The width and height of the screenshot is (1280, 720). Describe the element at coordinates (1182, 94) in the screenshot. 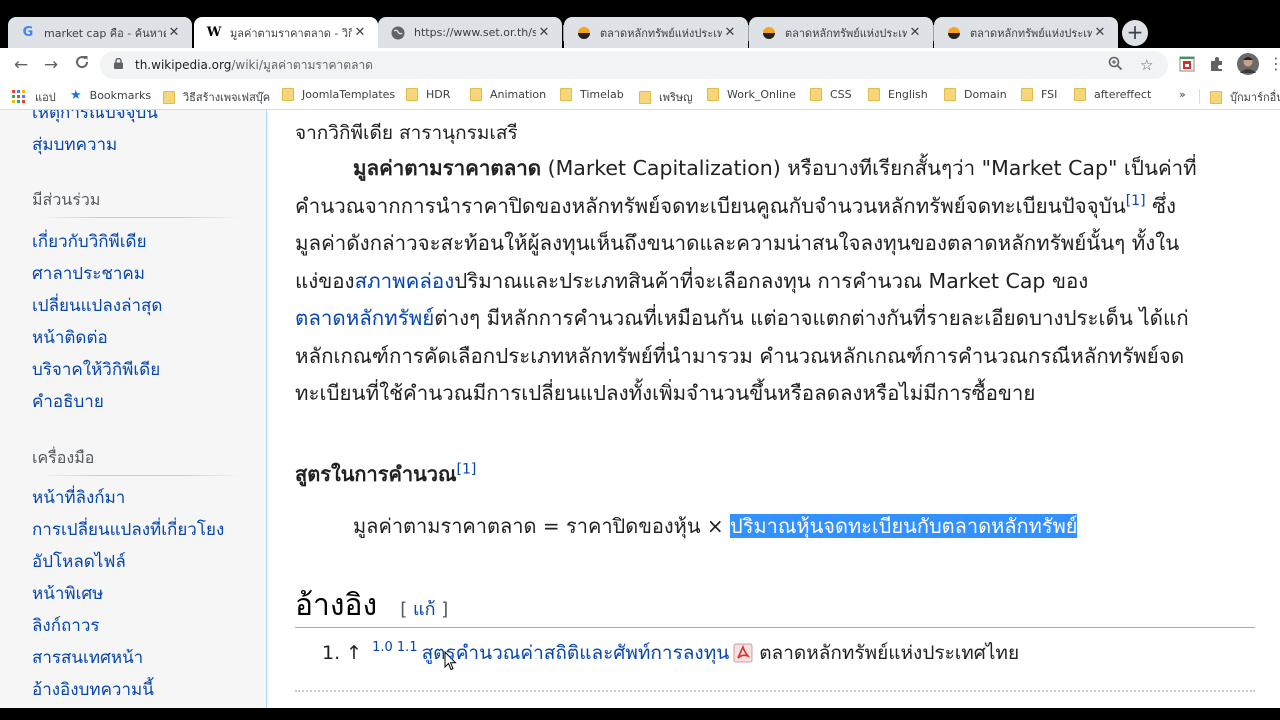

I see `bookmarks-overflow-button: »` at that location.